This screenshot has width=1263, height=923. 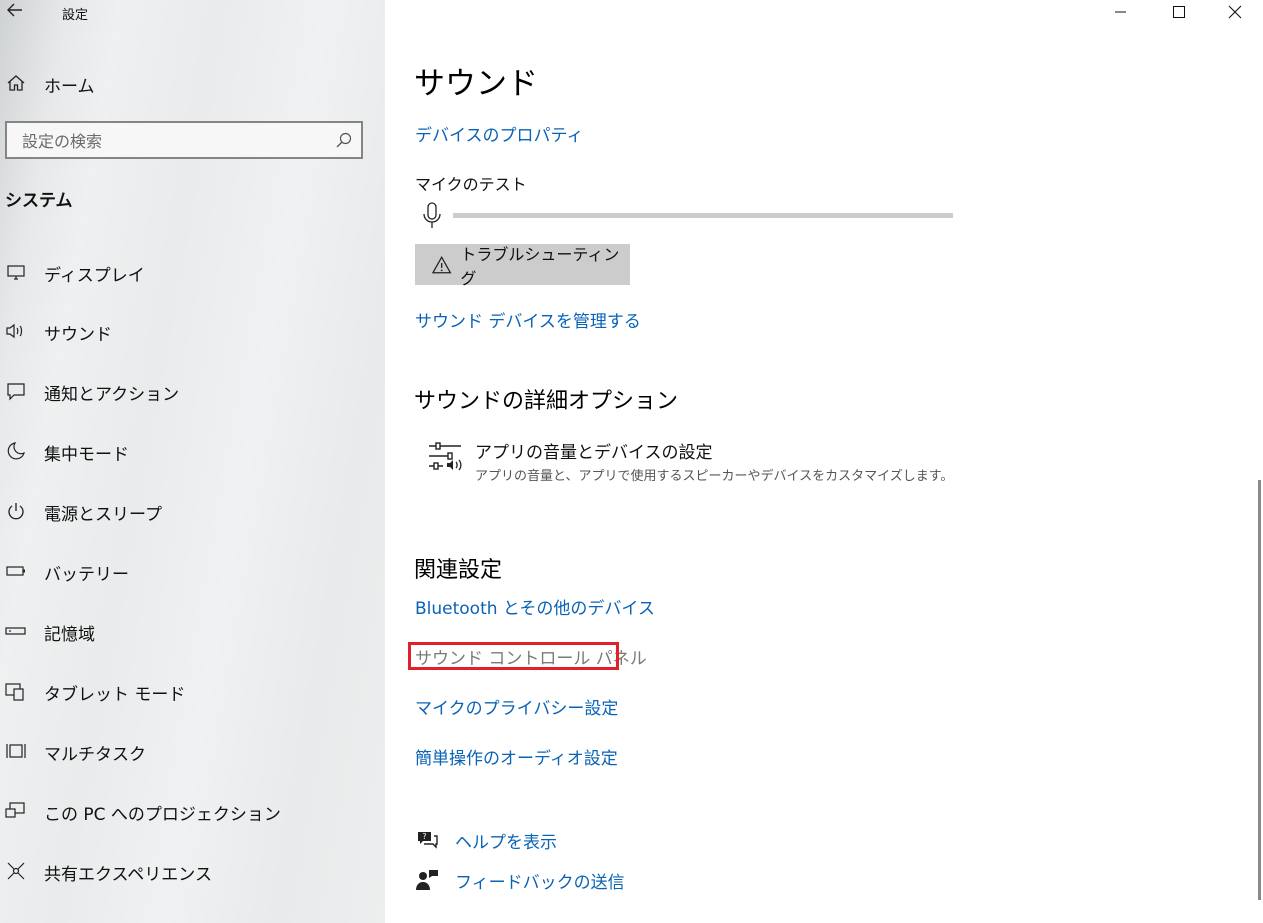 I want to click on search-input, so click(x=175, y=141).